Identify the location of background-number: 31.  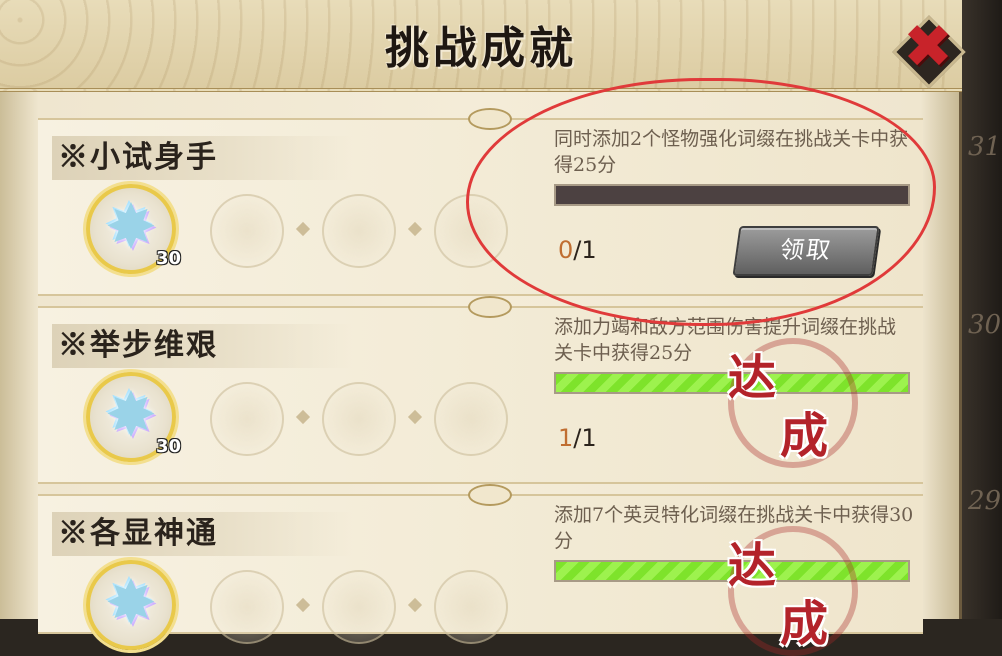
(985, 147).